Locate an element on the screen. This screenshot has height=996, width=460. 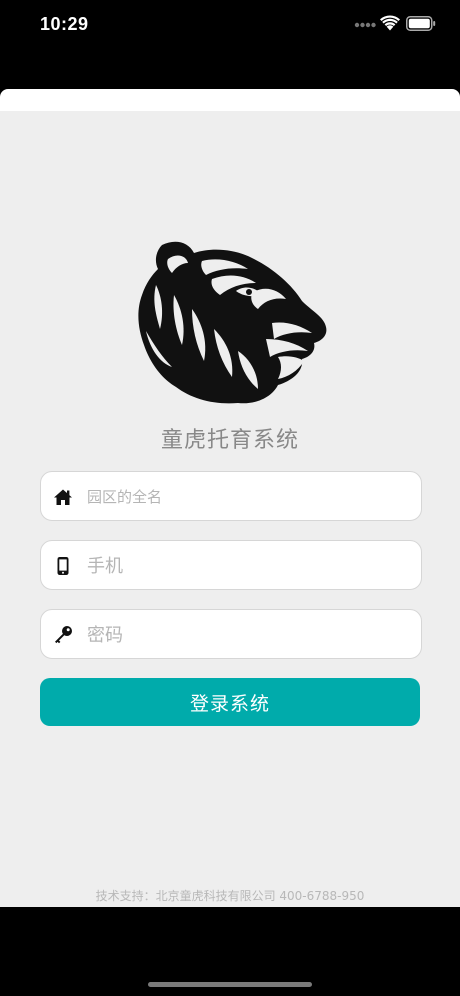
home-icon is located at coordinates (63, 497).